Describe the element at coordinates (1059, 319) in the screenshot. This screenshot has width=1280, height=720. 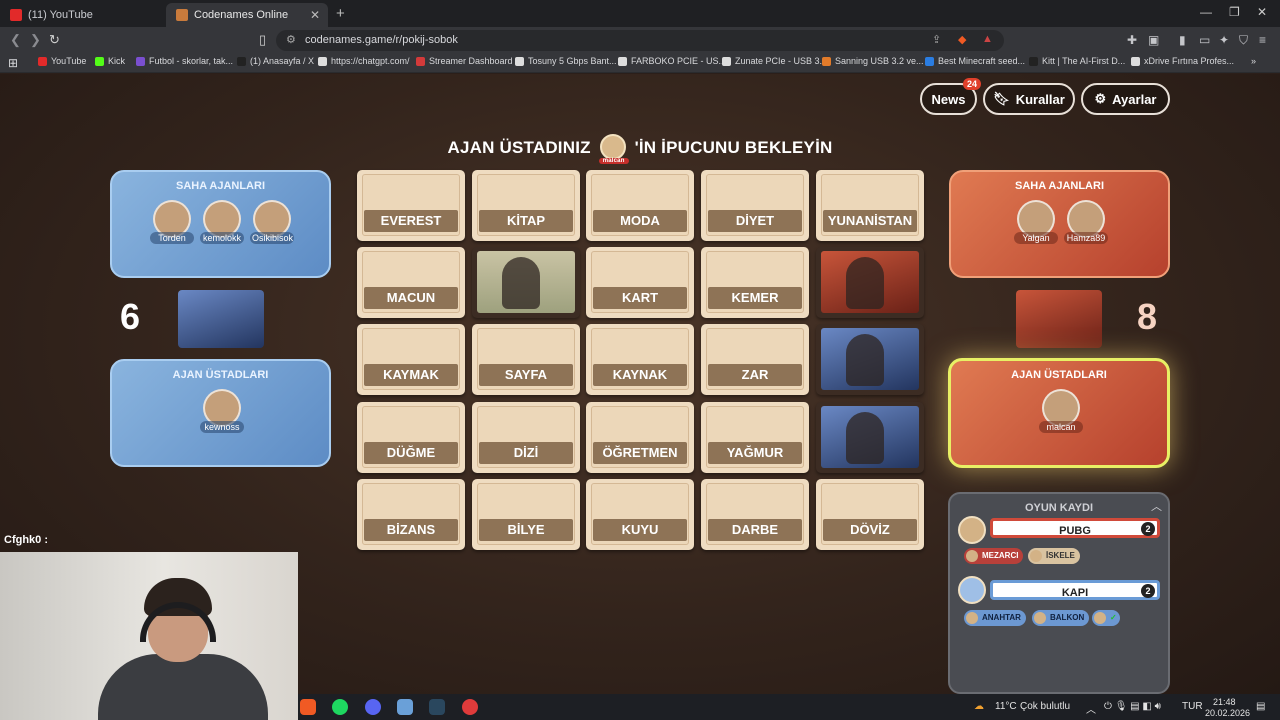
I see `red-agent-card-icon` at that location.